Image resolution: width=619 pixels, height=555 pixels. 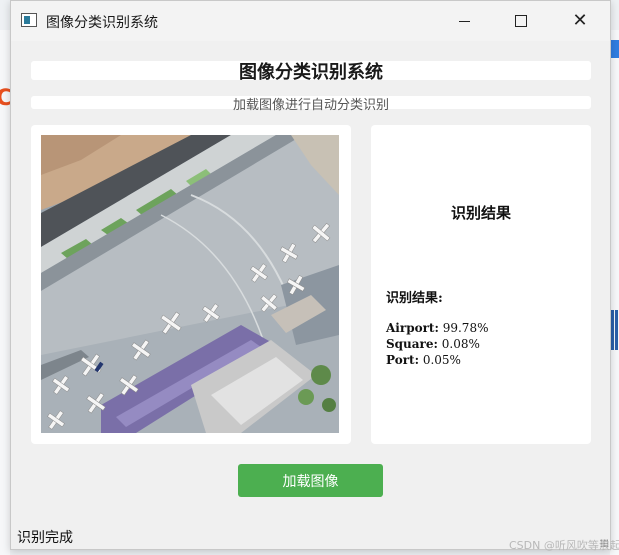 I want to click on result-heading: 识别结果, so click(x=480, y=213).